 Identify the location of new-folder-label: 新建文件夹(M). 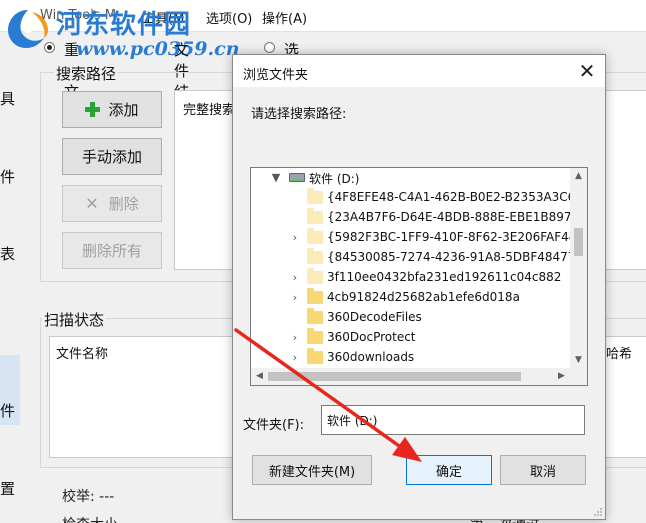
(312, 472).